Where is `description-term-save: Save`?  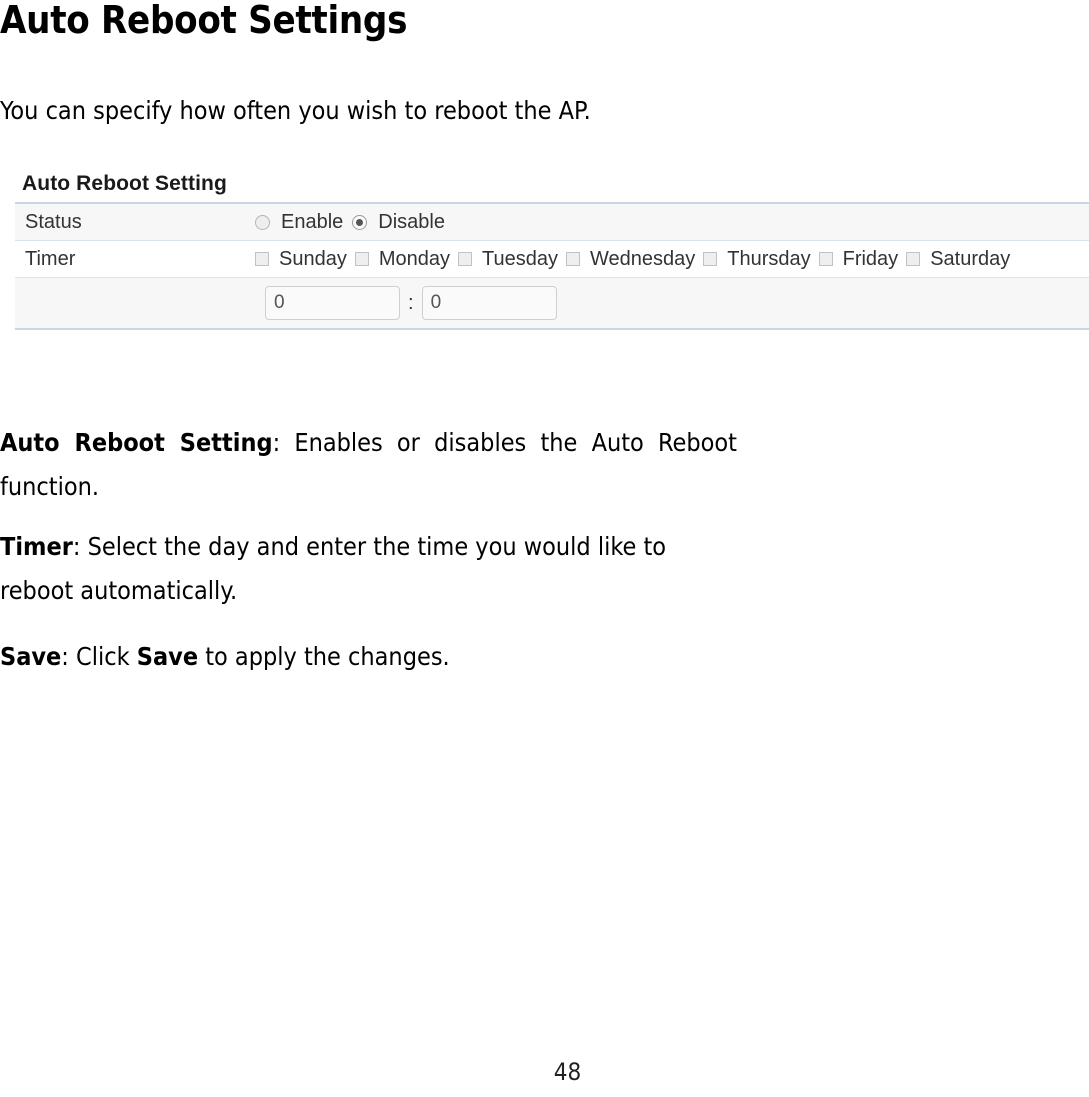
description-term-save: Save is located at coordinates (31, 656).